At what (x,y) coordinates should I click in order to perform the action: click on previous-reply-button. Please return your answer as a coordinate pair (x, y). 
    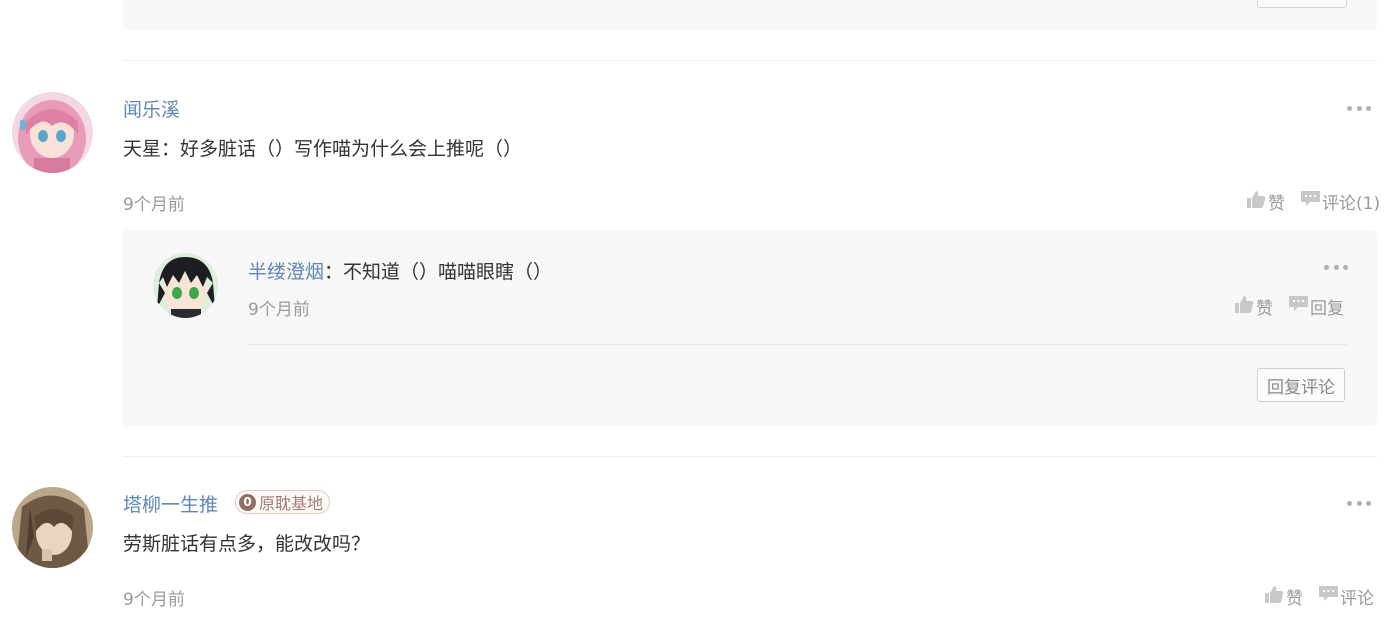
    Looking at the image, I should click on (1302, 4).